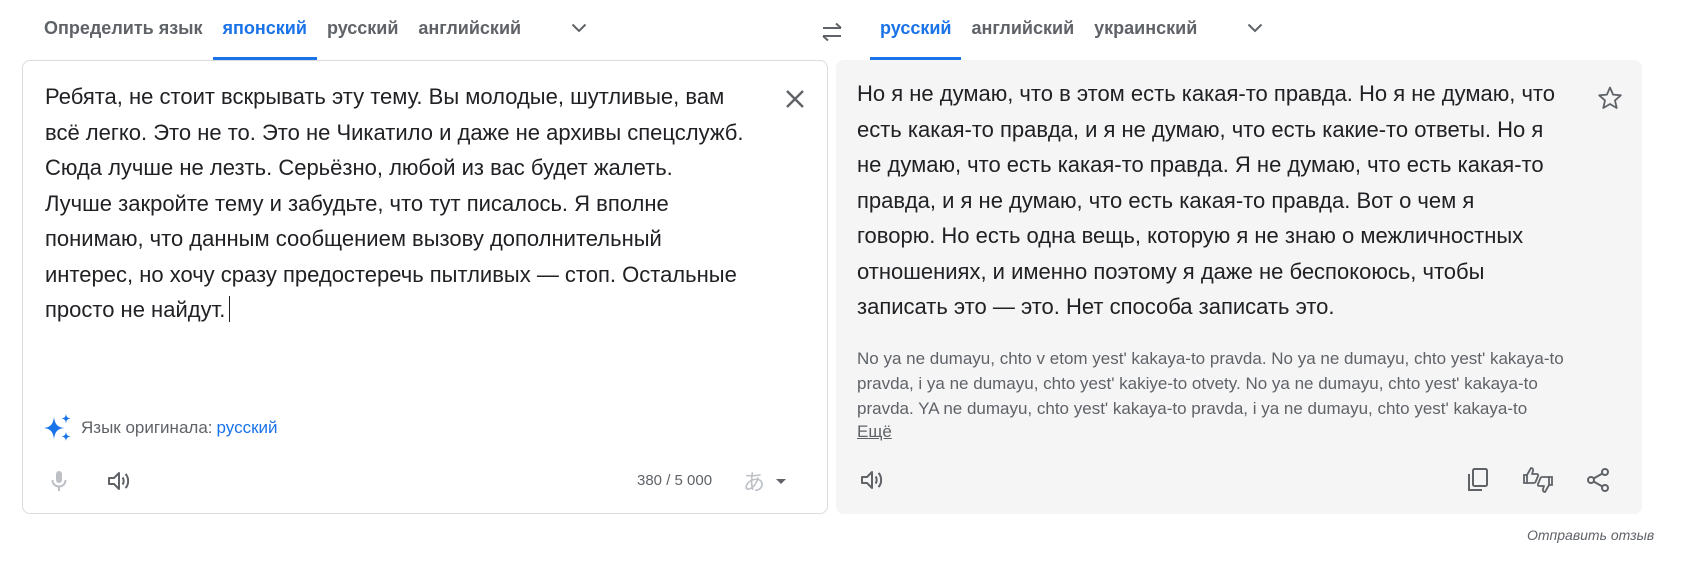 The image size is (1692, 575). I want to click on target-toolbar-left, so click(878, 480).